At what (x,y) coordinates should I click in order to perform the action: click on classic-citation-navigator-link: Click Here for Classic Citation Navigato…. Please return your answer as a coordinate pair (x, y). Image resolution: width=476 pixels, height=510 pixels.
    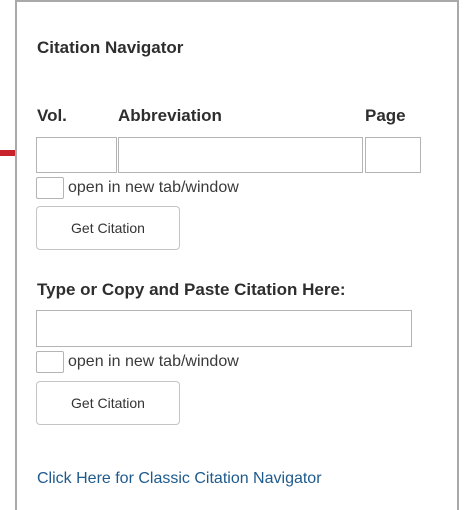
    Looking at the image, I should click on (179, 479).